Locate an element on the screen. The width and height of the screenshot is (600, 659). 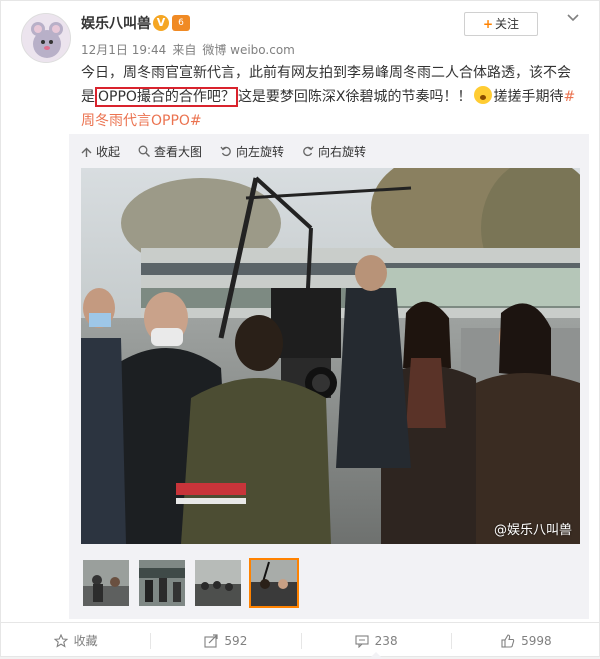
rotate-left-label: 向左旋转 is located at coordinates (260, 151).